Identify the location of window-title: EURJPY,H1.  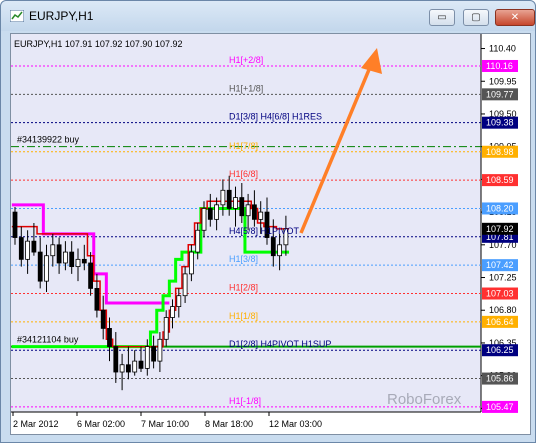
(61, 16).